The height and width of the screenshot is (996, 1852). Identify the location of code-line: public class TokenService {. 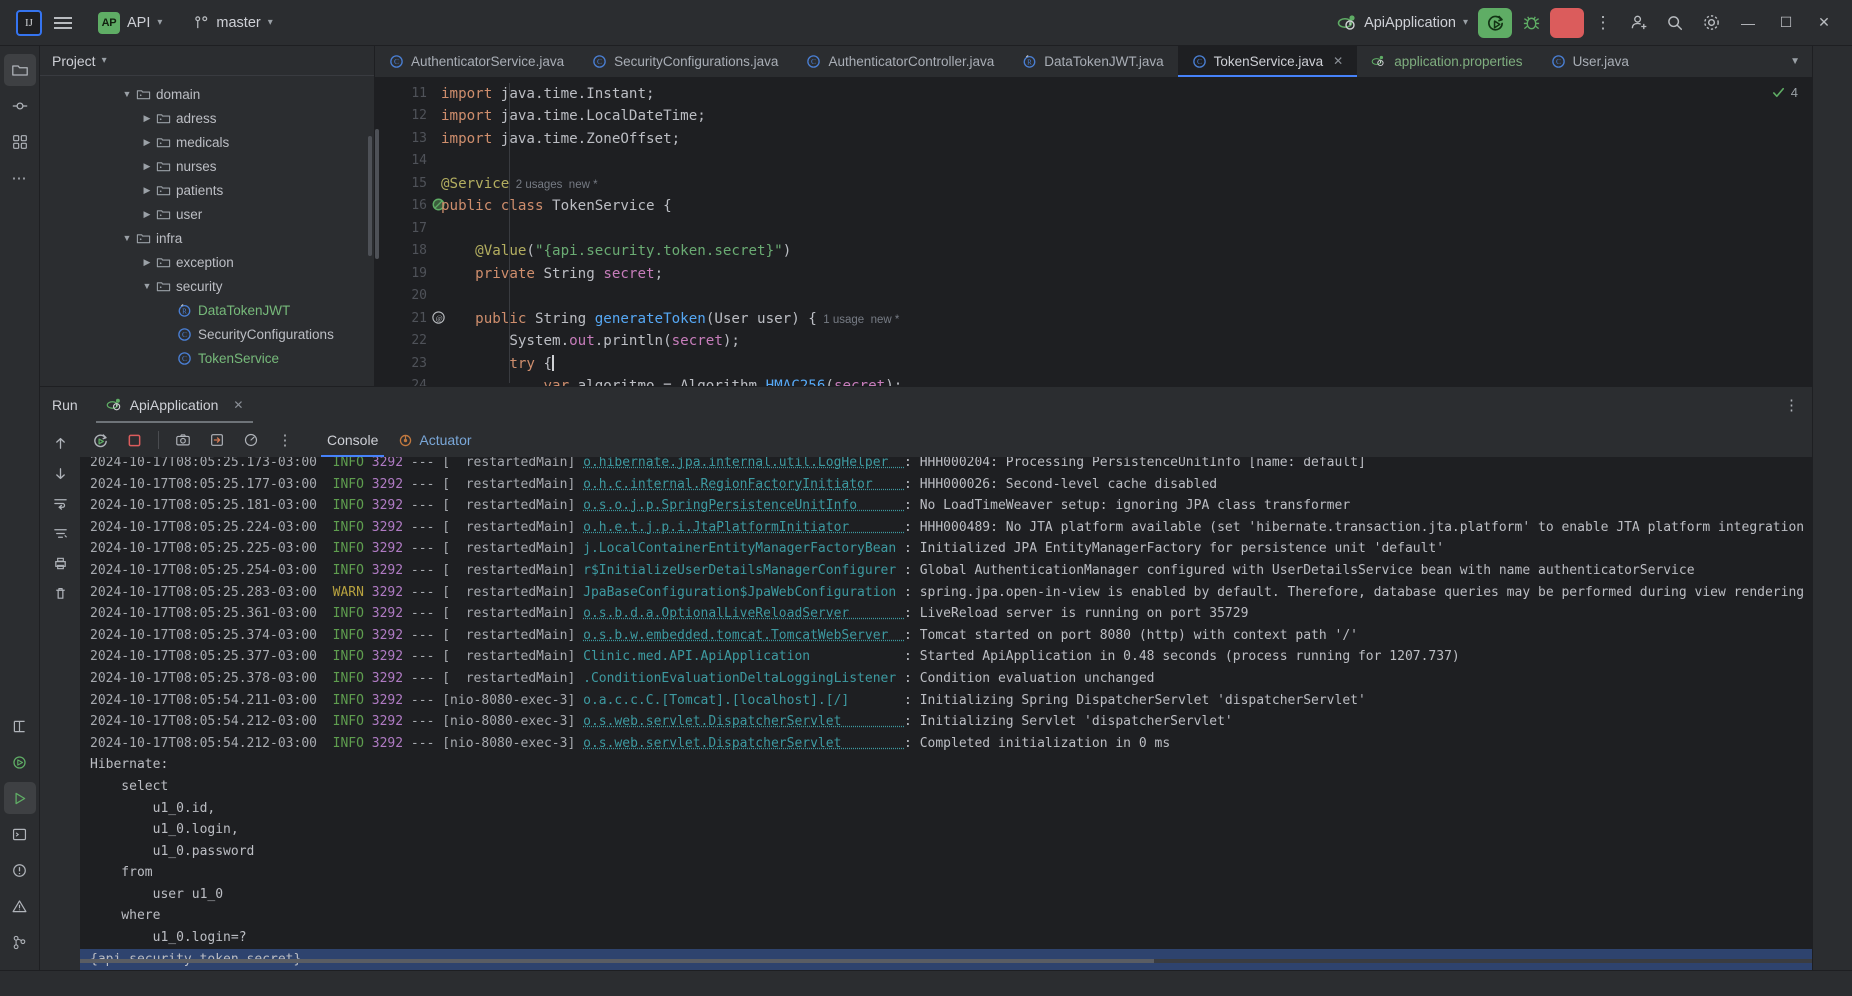
(1122, 206).